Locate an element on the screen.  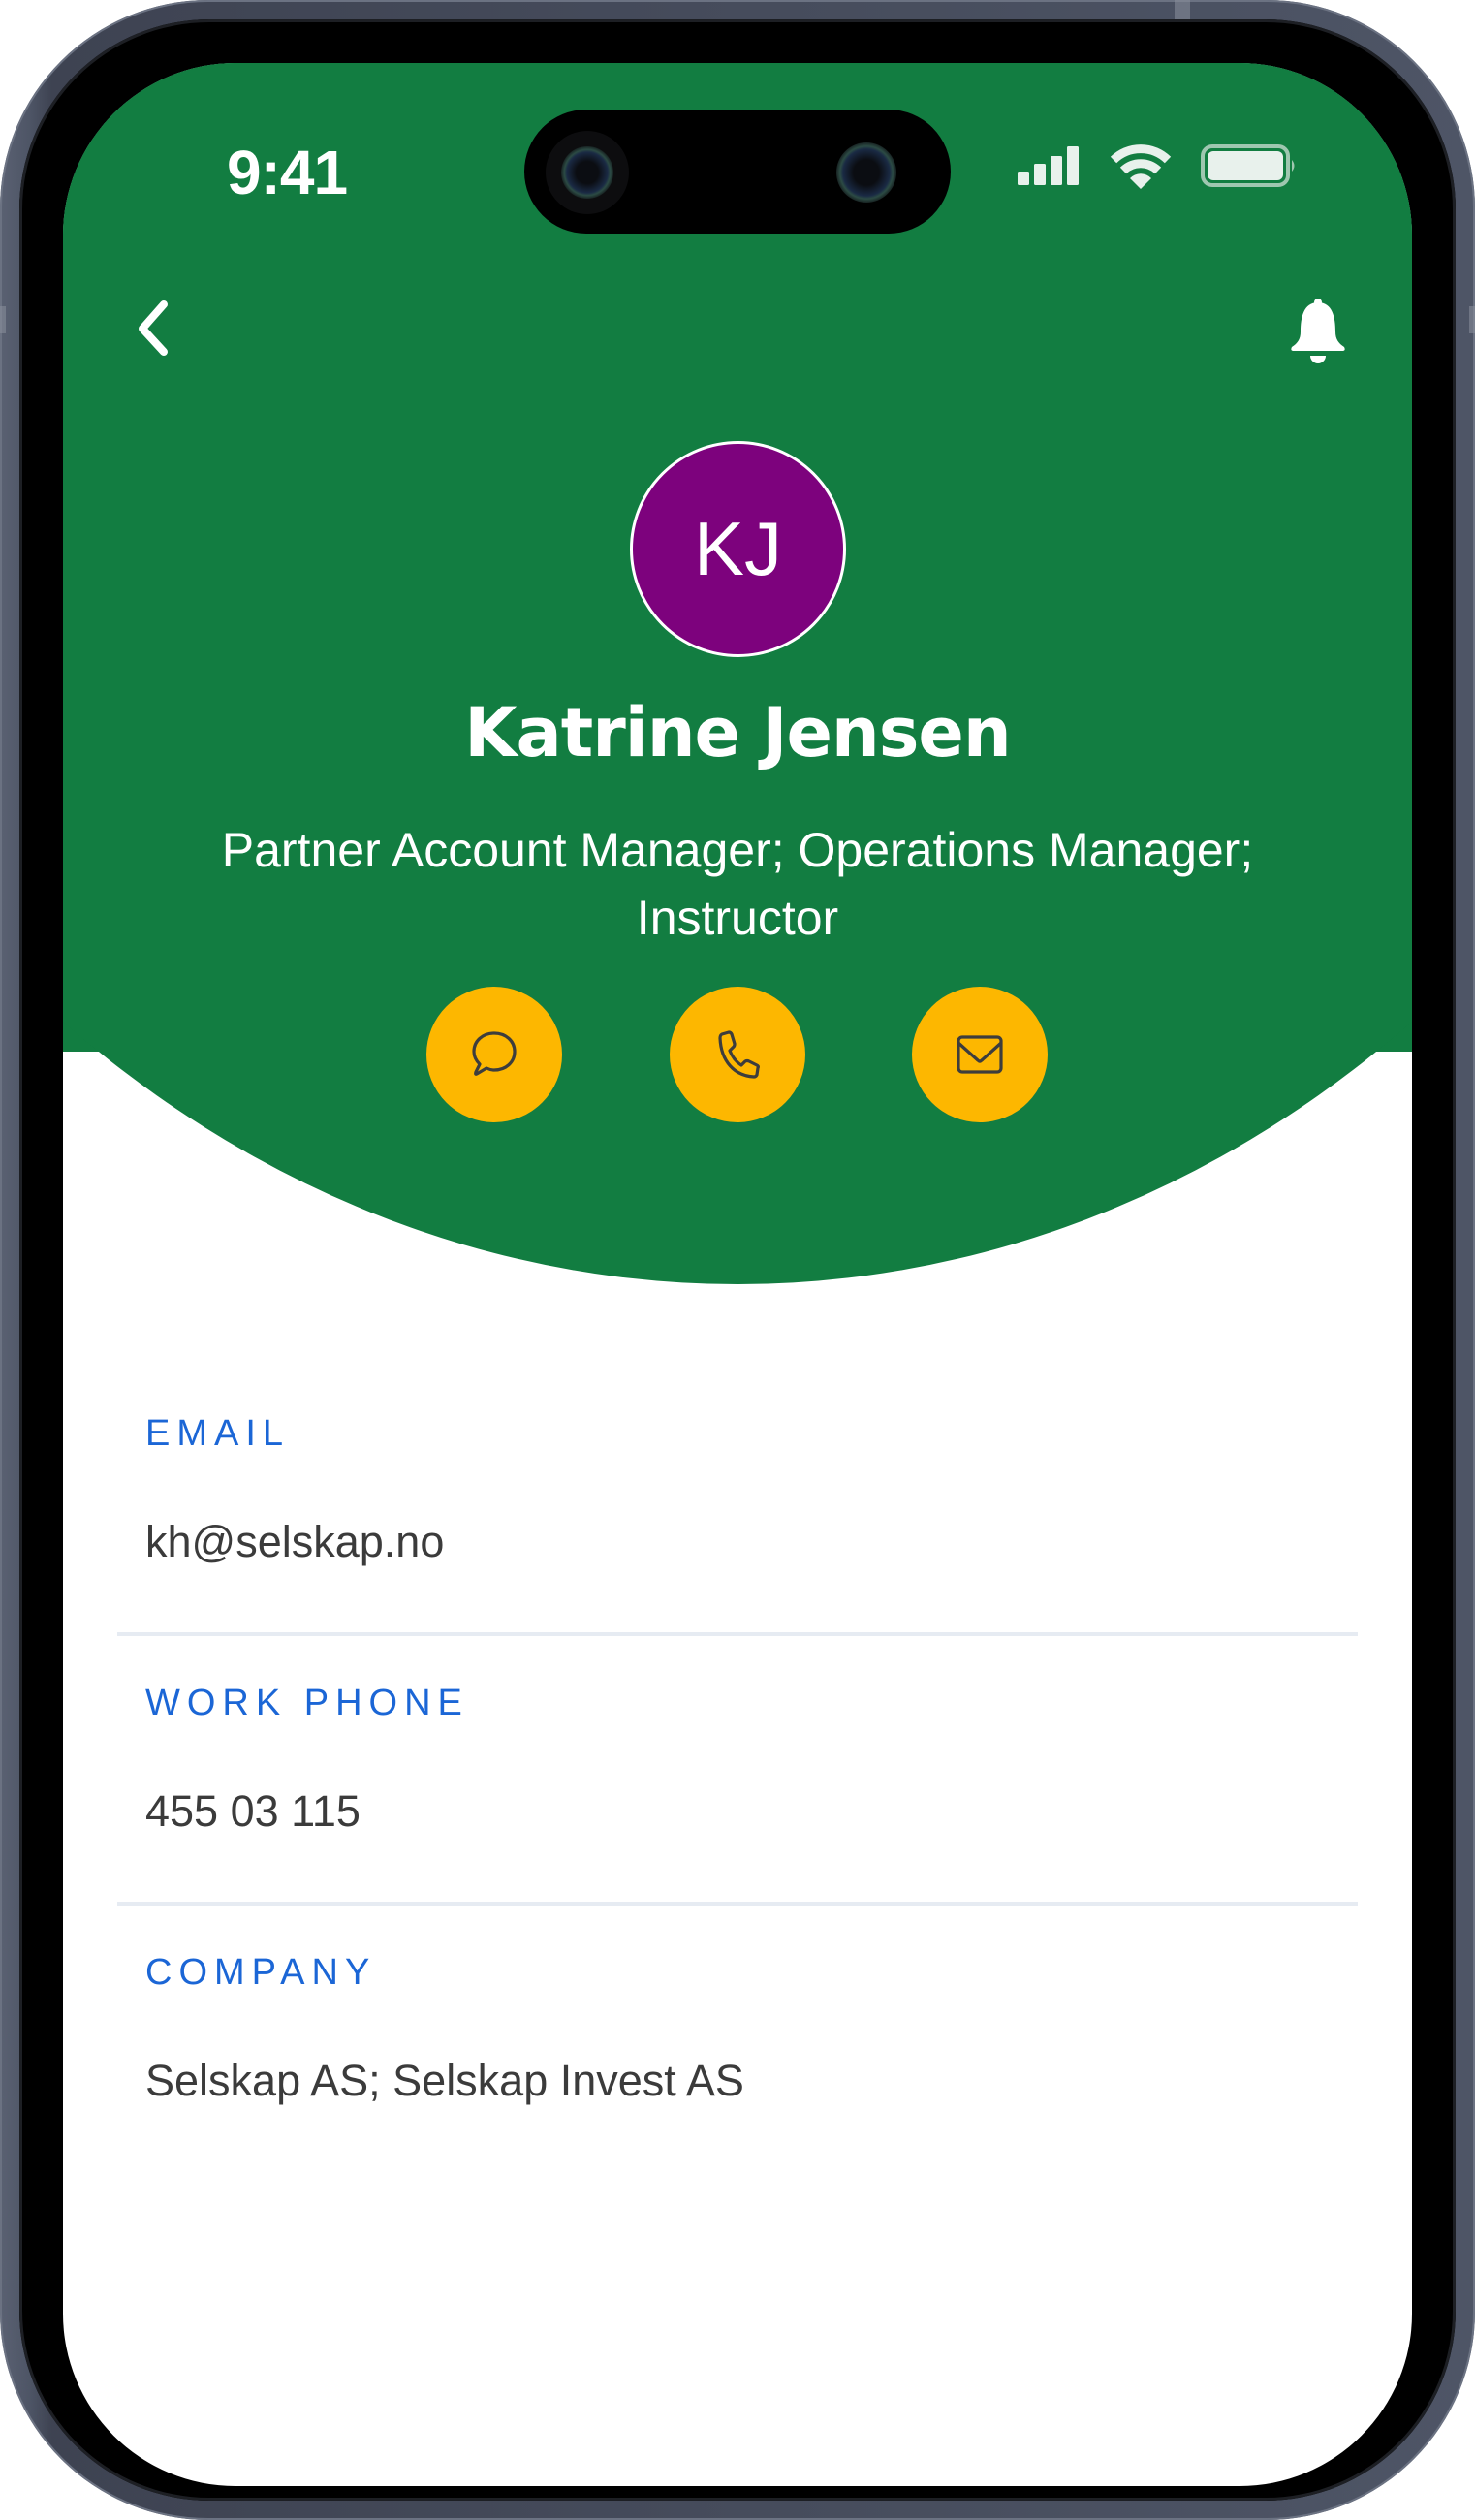
envelope-icon is located at coordinates (980, 1054).